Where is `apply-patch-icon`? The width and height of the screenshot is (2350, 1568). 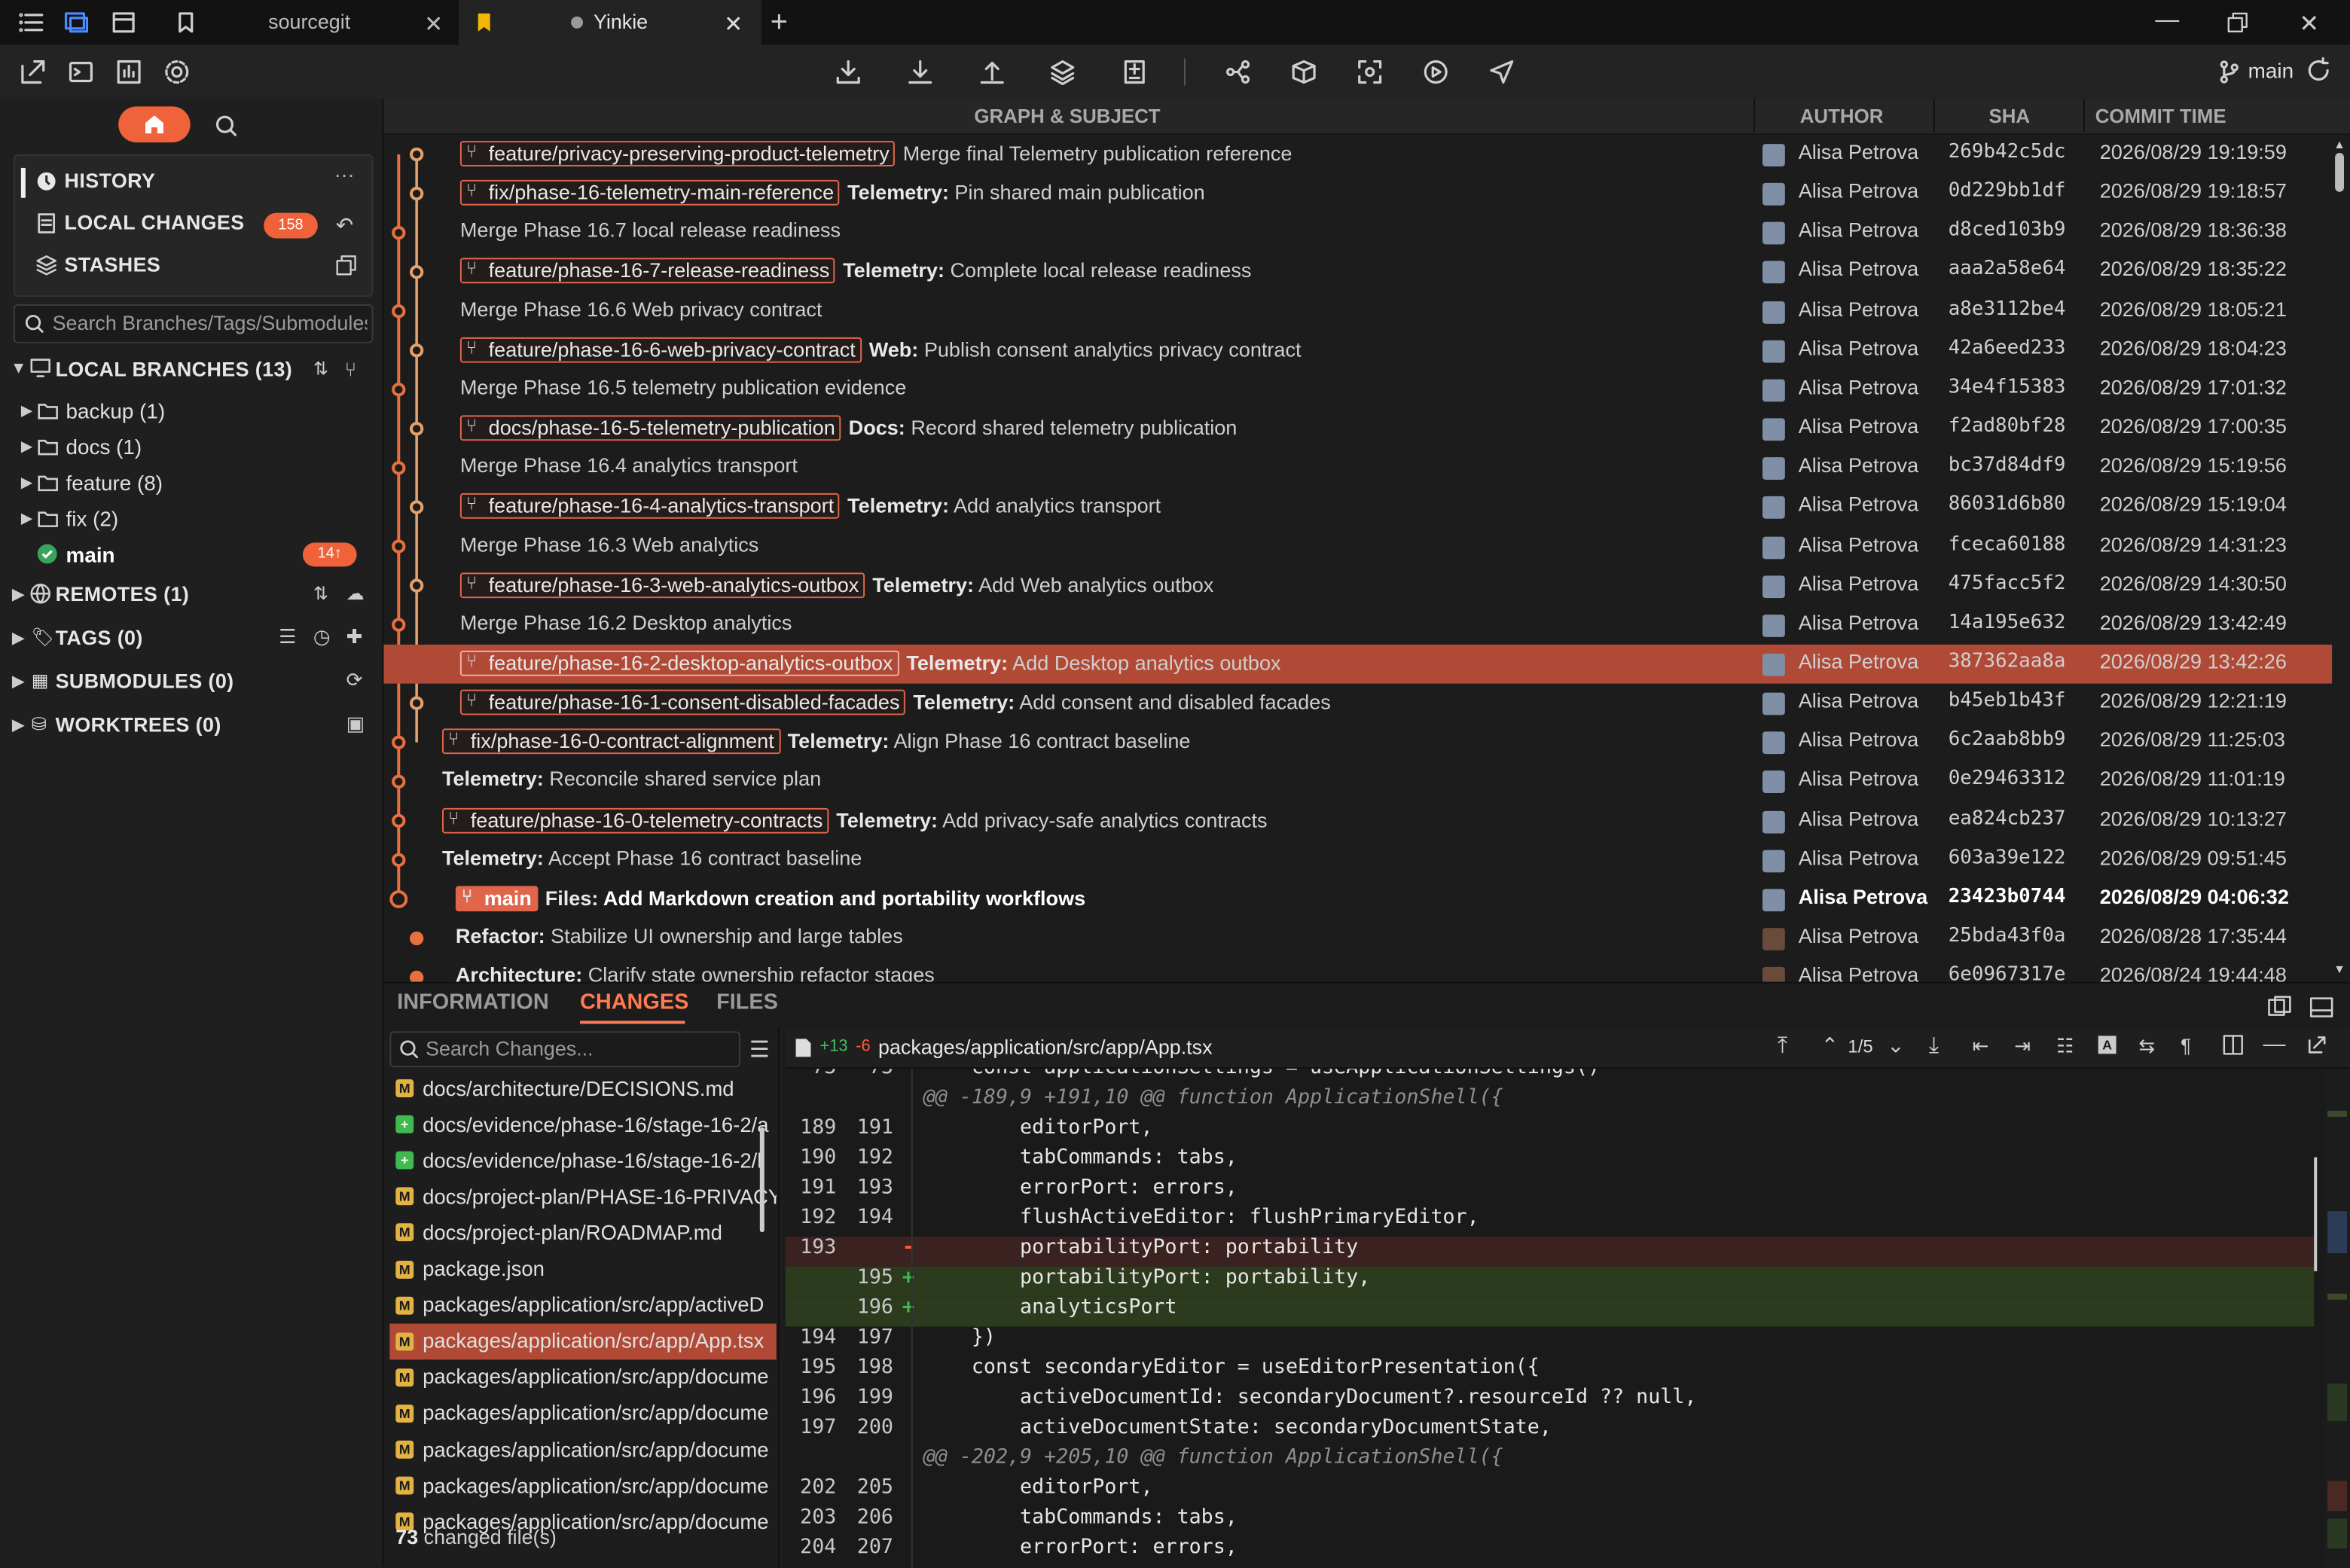
apply-patch-icon is located at coordinates (1134, 72).